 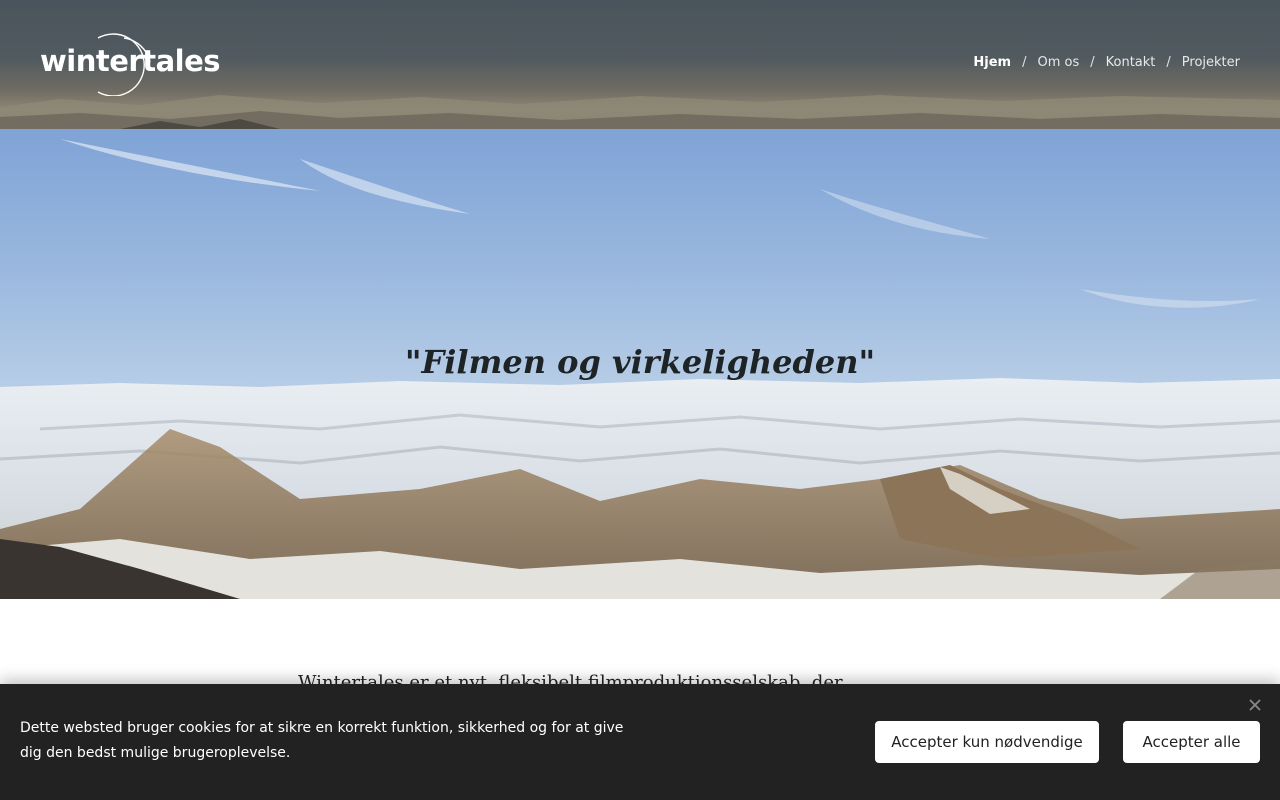 What do you see at coordinates (1191, 742) in the screenshot?
I see `accept-all-button: Accepter alle` at bounding box center [1191, 742].